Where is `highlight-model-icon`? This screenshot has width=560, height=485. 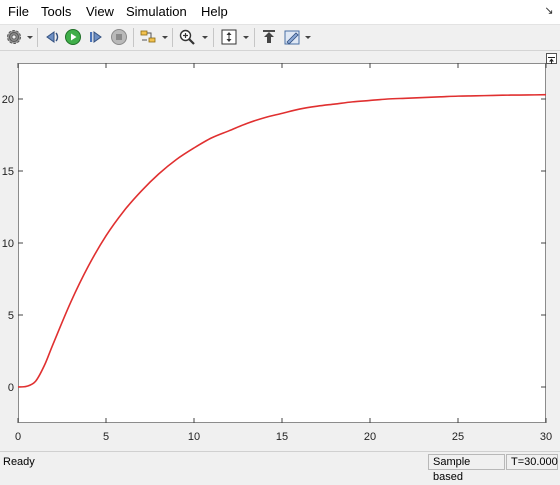
highlight-model-icon is located at coordinates (148, 37).